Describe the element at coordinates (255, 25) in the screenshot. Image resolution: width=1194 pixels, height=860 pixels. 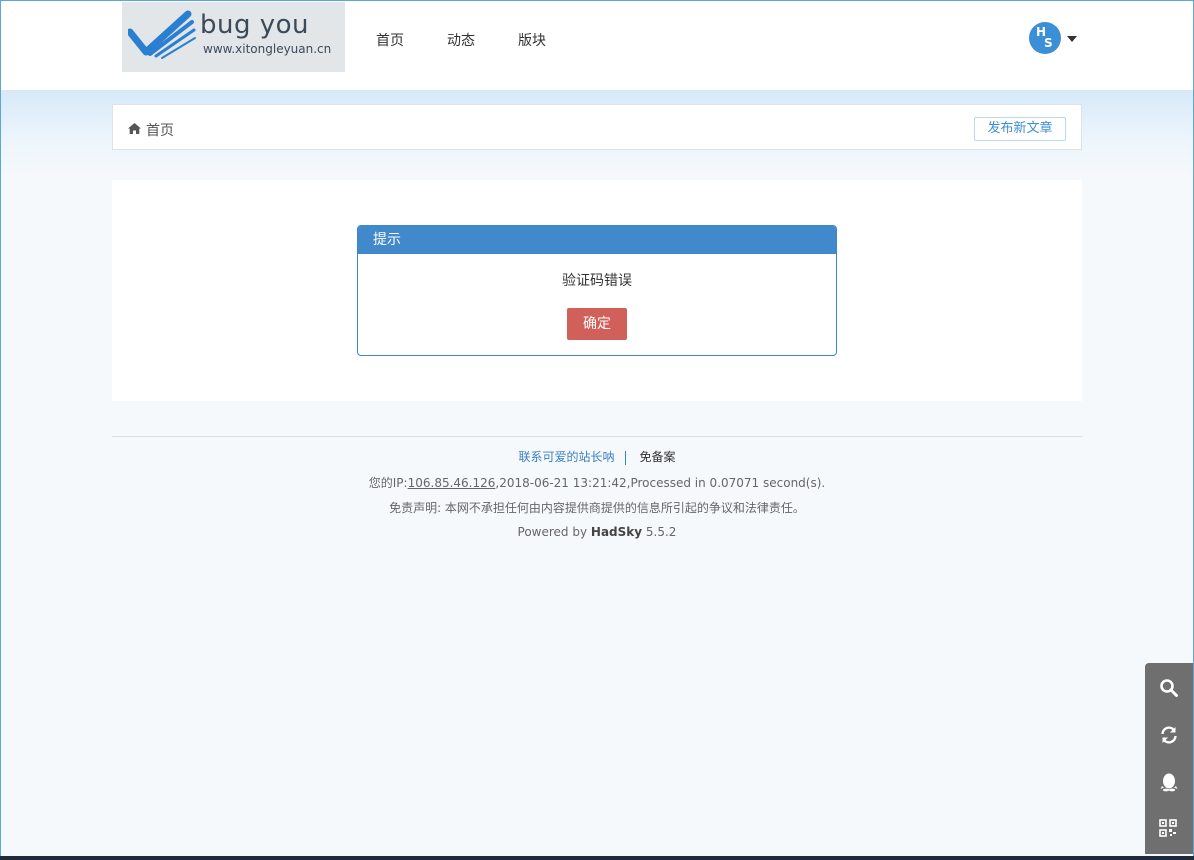
I see `logo-title: bug you` at that location.